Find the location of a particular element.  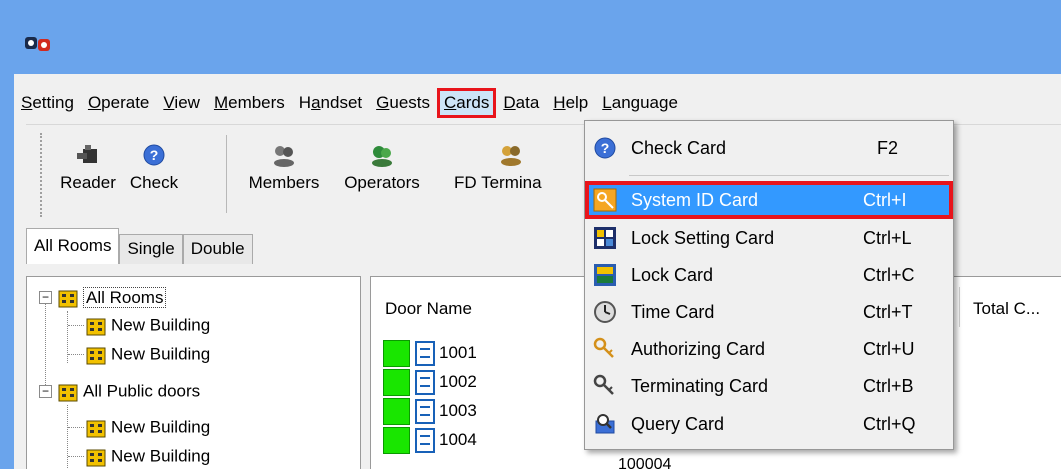

tab-double: Double is located at coordinates (217, 249).